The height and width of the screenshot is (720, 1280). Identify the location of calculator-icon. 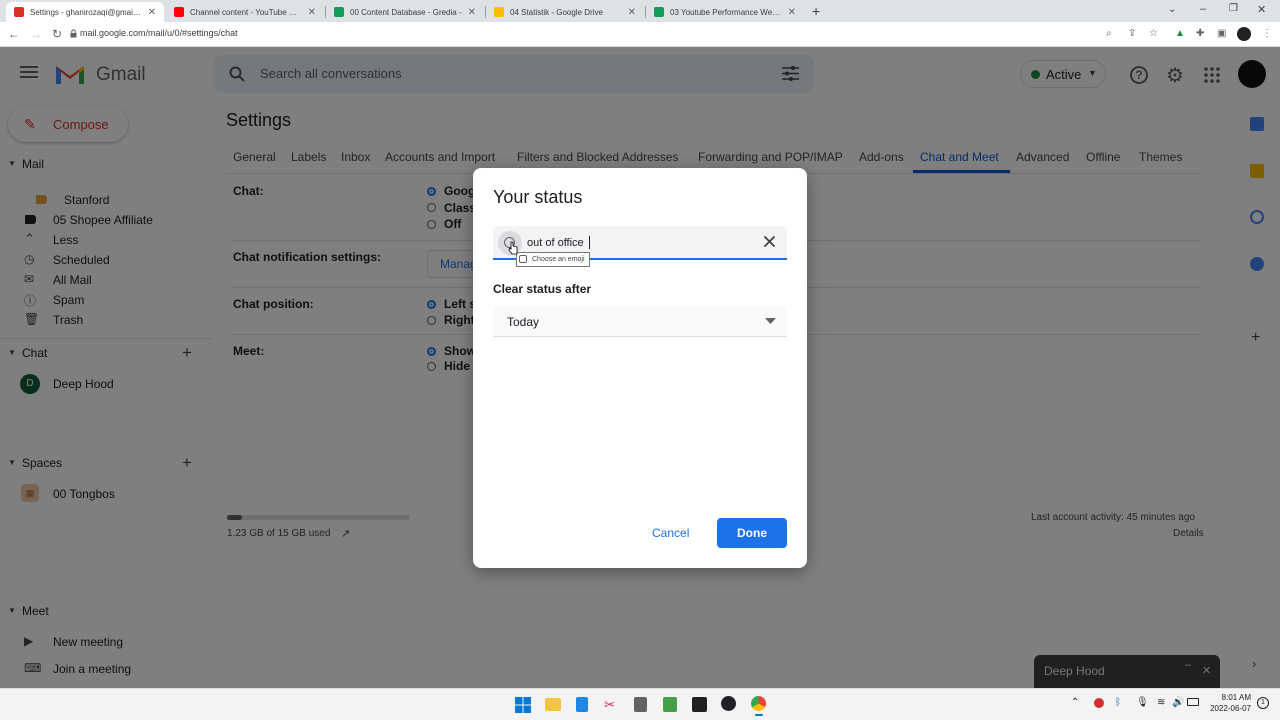
(640, 704).